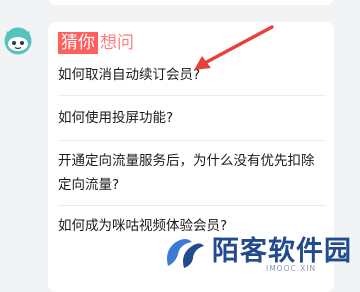 The height and width of the screenshot is (292, 360). I want to click on previous-card, so click(191, 2).